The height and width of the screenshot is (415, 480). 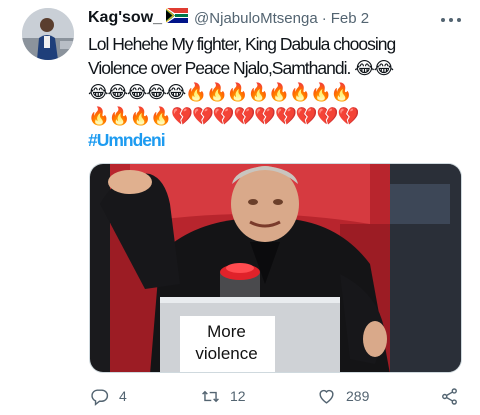 I want to click on retweet-count: 12, so click(x=238, y=396).